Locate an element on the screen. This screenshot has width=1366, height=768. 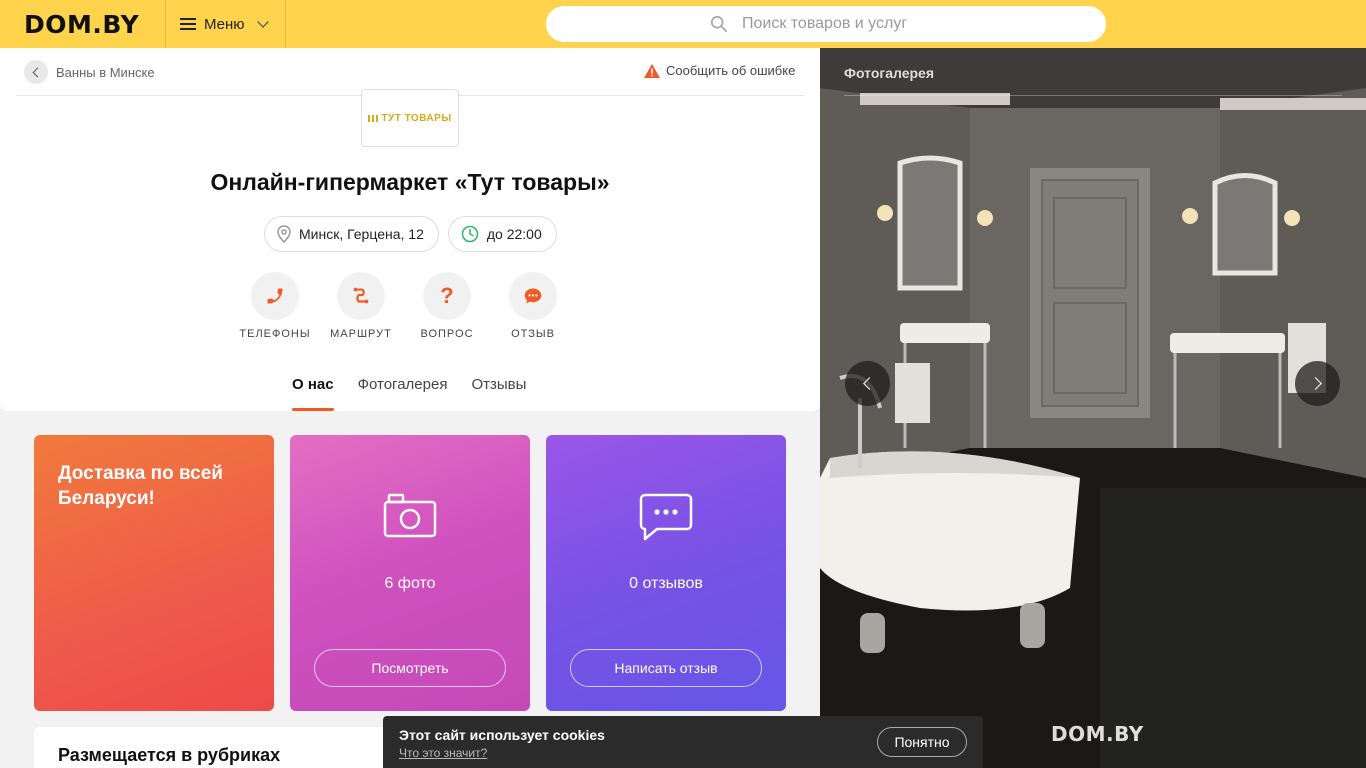
hours-text: до 22:00 is located at coordinates (514, 234).